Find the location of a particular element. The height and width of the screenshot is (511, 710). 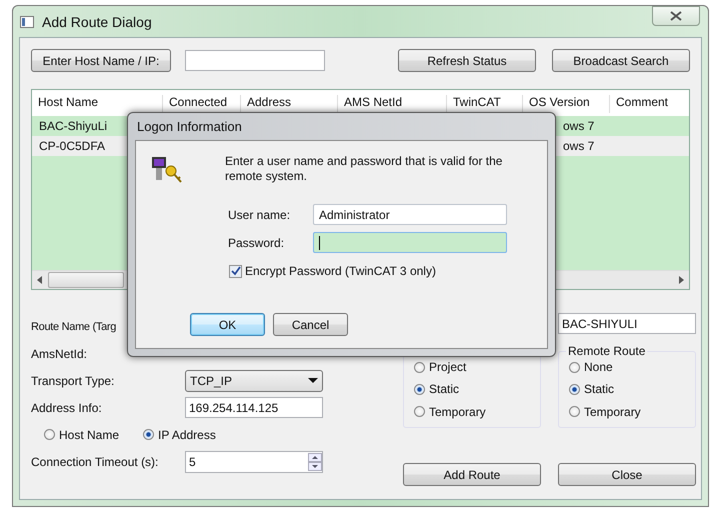

text-field: Administrator is located at coordinates (410, 214).